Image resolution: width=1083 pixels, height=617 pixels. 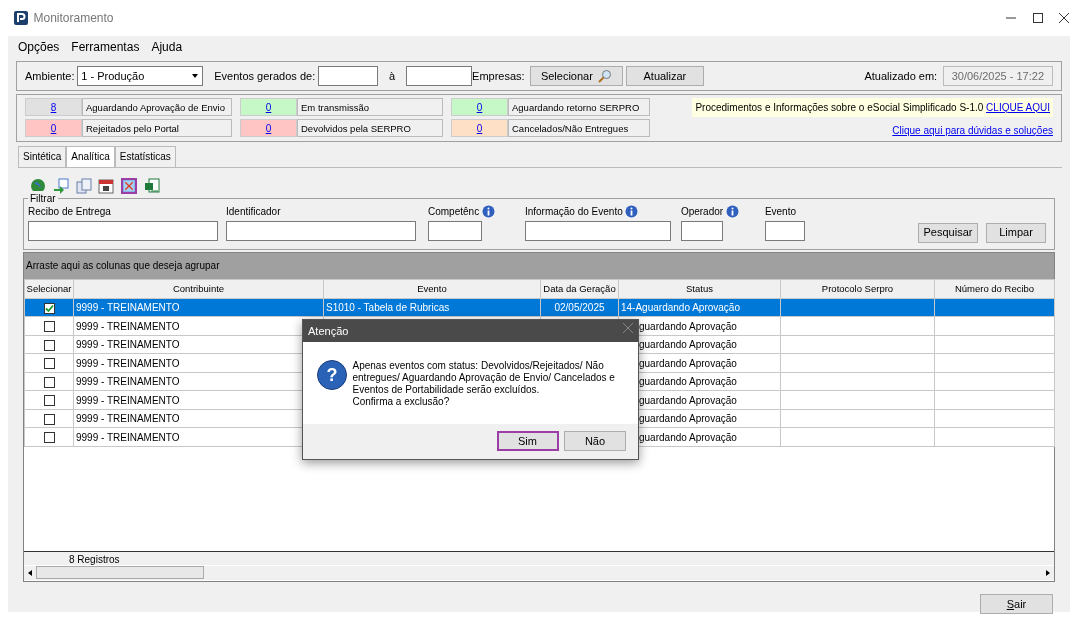 I want to click on column-header: Contribuinte, so click(x=198, y=289).